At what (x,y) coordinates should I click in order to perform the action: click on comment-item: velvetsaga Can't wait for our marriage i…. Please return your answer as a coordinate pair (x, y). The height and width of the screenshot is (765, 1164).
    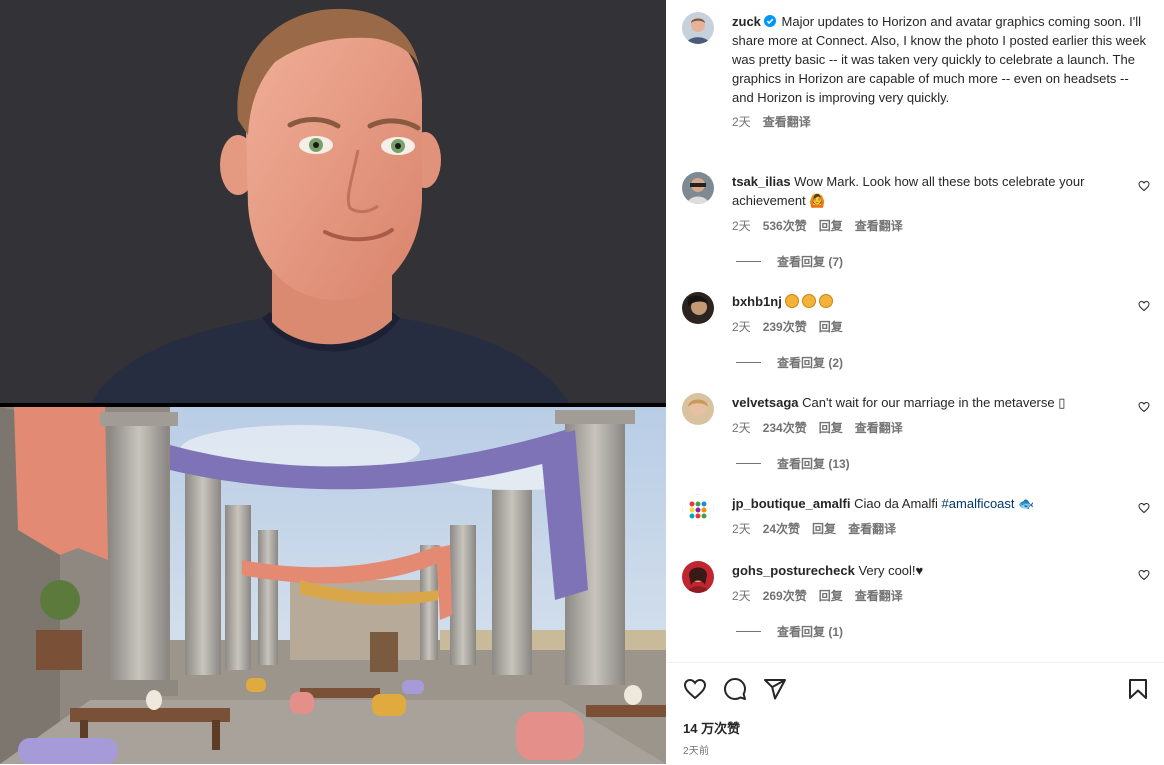
    Looking at the image, I should click on (916, 415).